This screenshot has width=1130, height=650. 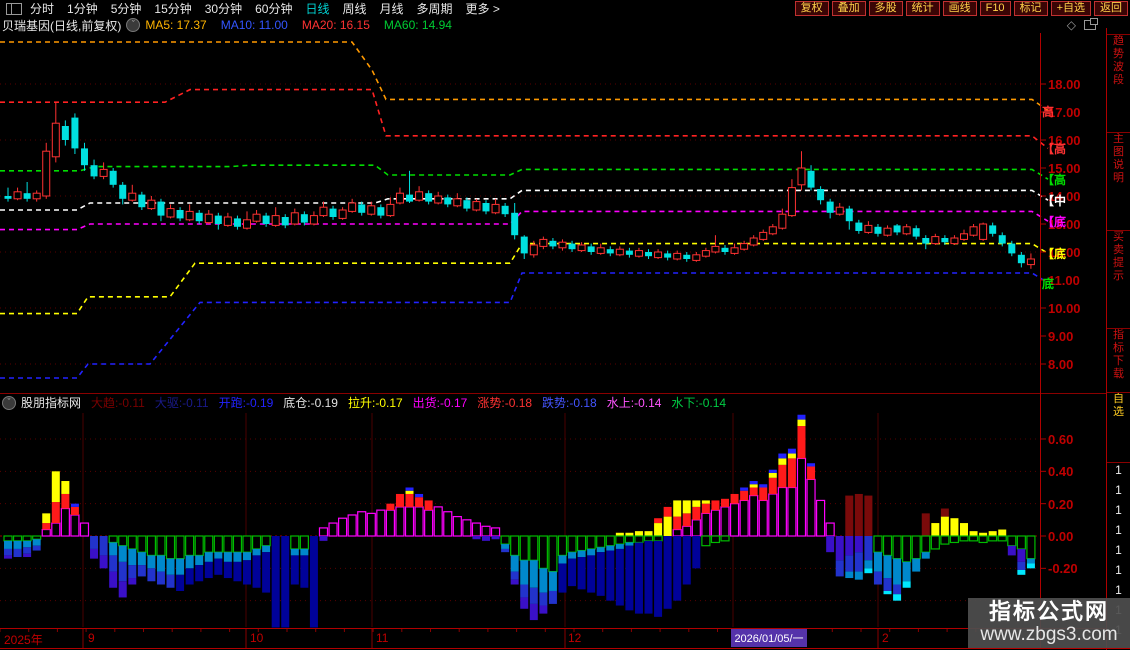 What do you see at coordinates (922, 8) in the screenshot?
I see `toolbar-button-统计: 统计` at bounding box center [922, 8].